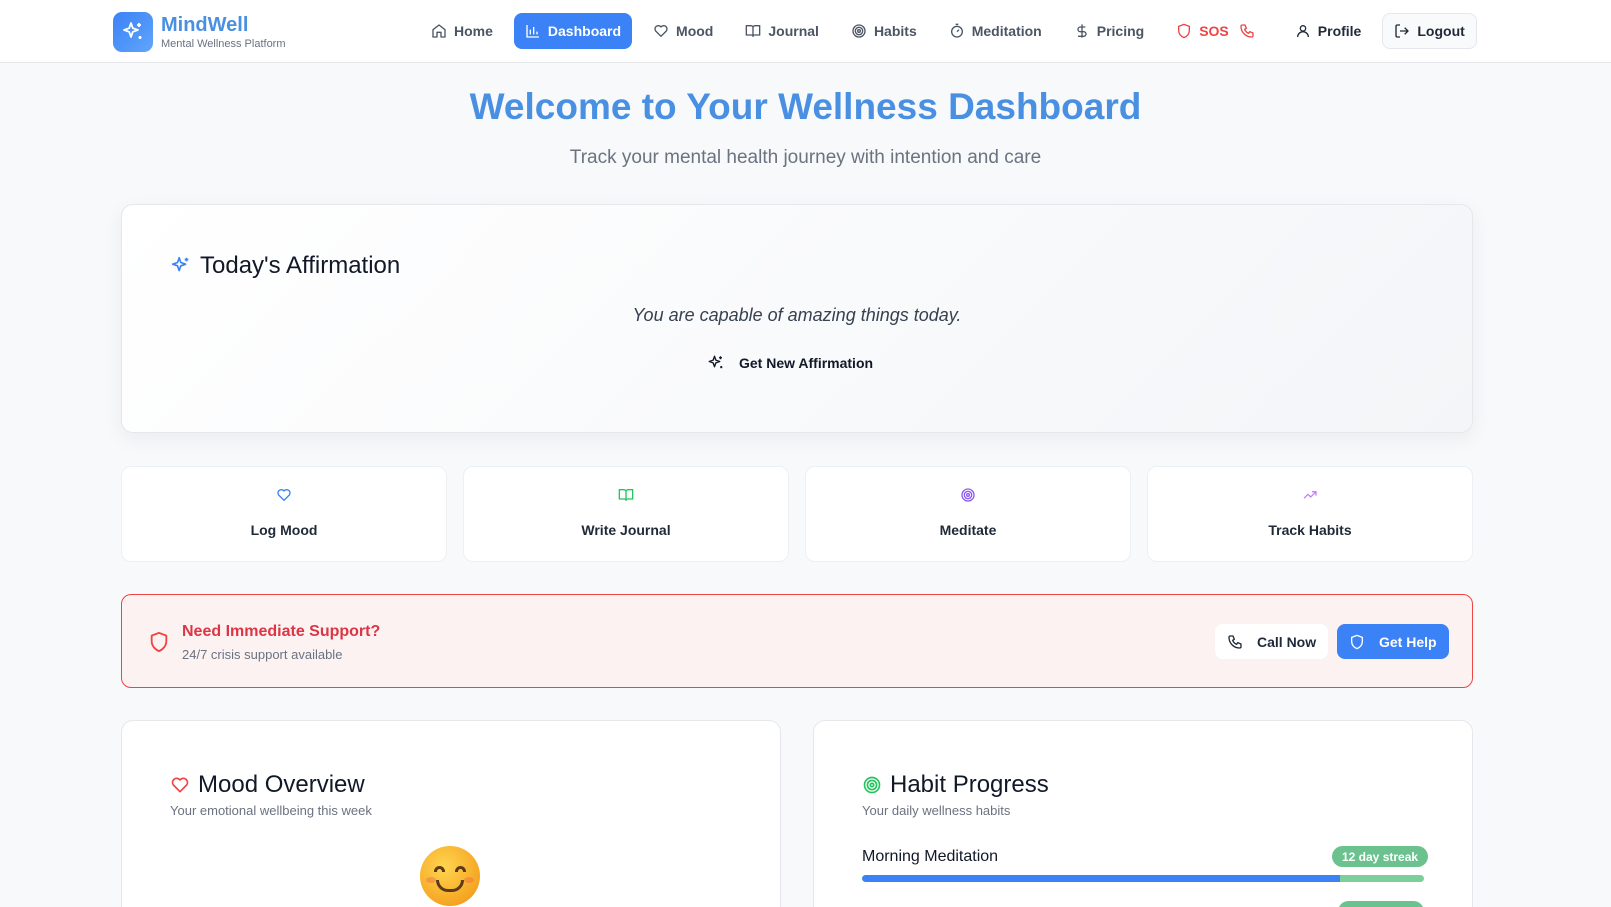 This screenshot has width=1611, height=907. I want to click on nav-habits: Habits, so click(884, 31).